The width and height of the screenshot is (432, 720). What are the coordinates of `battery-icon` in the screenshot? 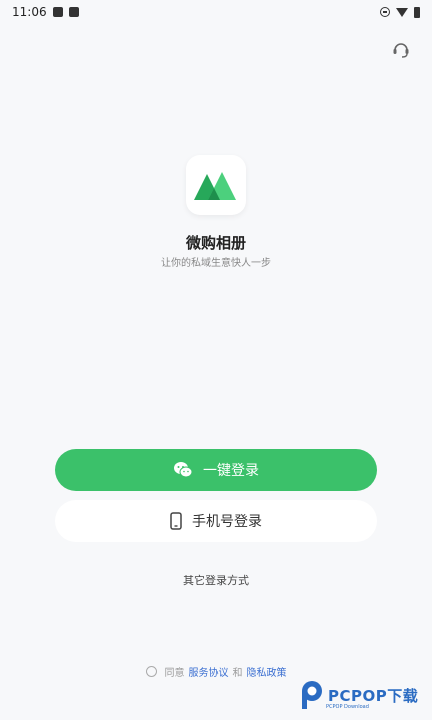 It's located at (417, 12).